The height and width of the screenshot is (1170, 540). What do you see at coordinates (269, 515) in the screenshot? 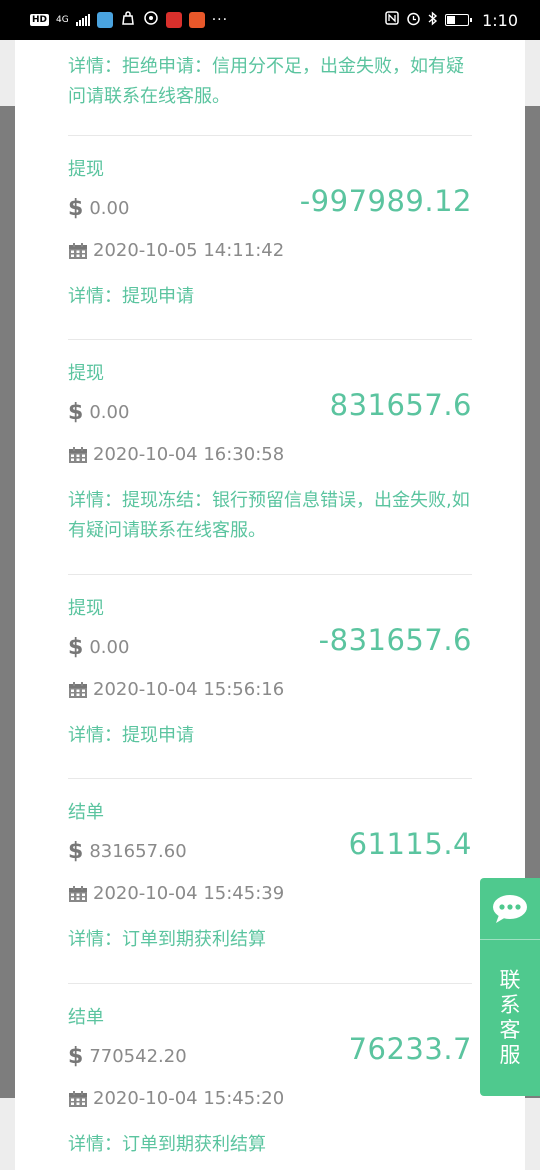
I see `record-detail: 详情：提现冻结：银行预留信息错误，出金失败,如有疑问请联系在线客服。` at bounding box center [269, 515].